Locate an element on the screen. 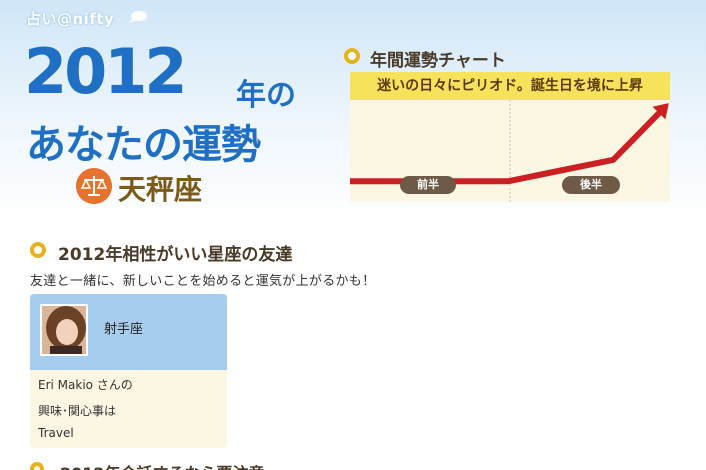 The width and height of the screenshot is (706, 470). zodiac-sign-name: 天秤座 is located at coordinates (160, 189).